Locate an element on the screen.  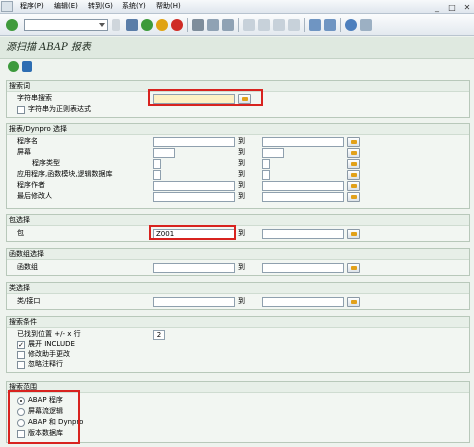
application-toolbar is located at coordinates (237, 67).